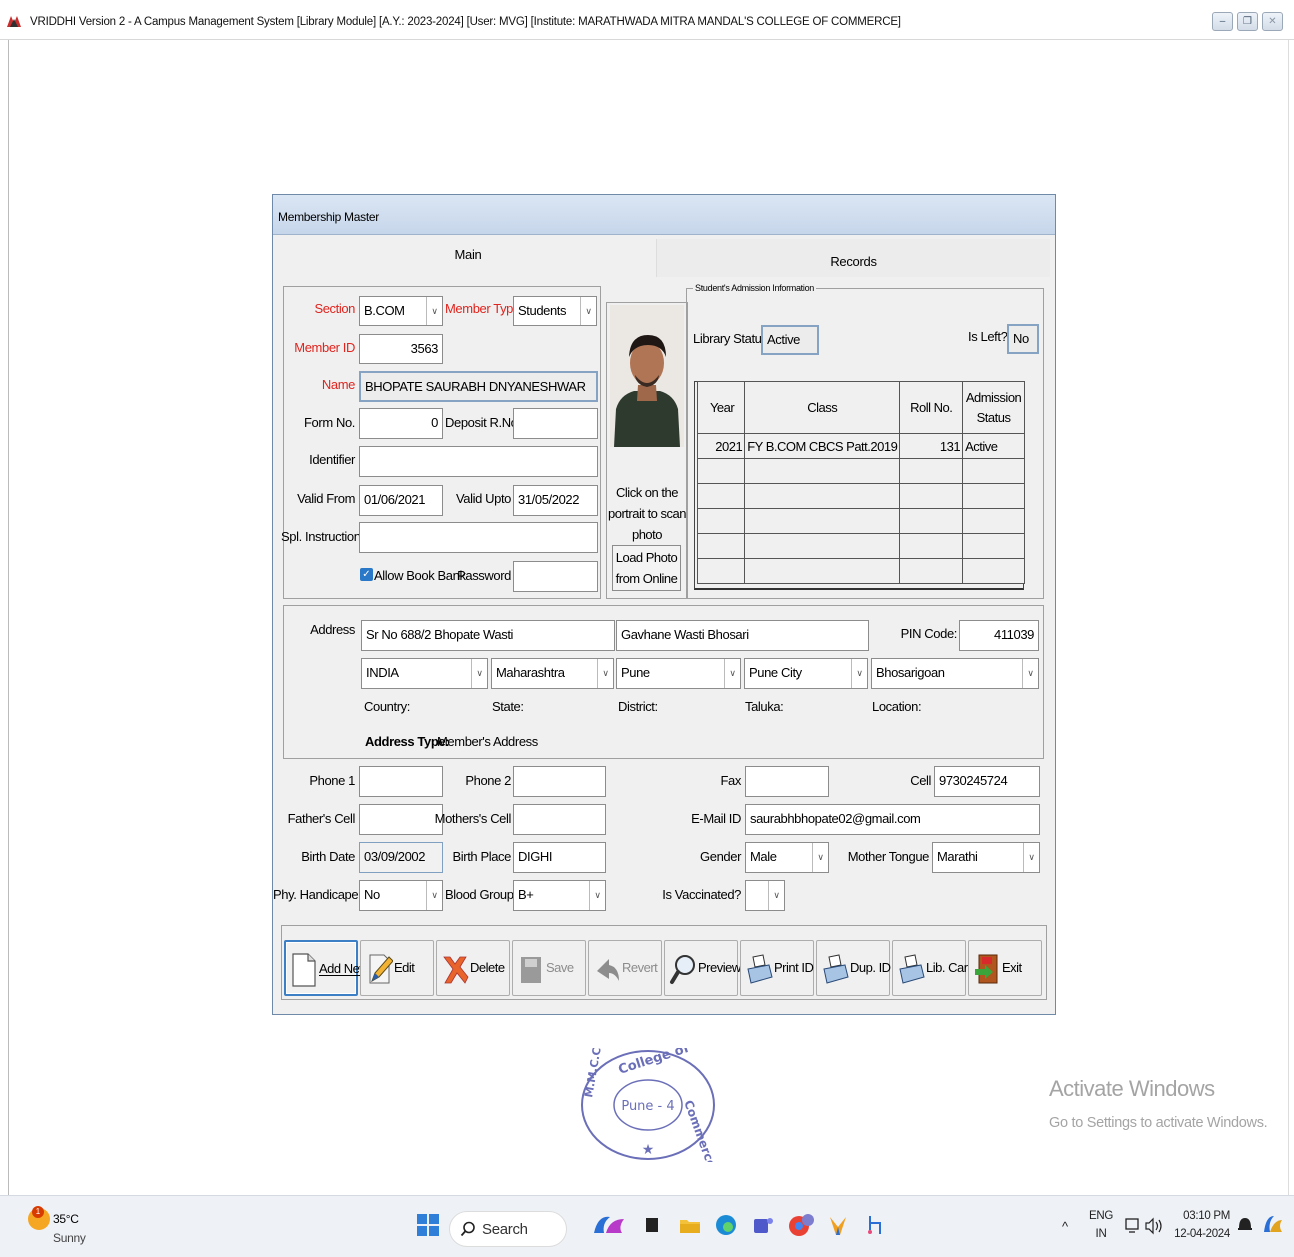 The width and height of the screenshot is (1294, 1257). What do you see at coordinates (366, 574) in the screenshot?
I see `allow-book-bank-checkbox: ✓` at bounding box center [366, 574].